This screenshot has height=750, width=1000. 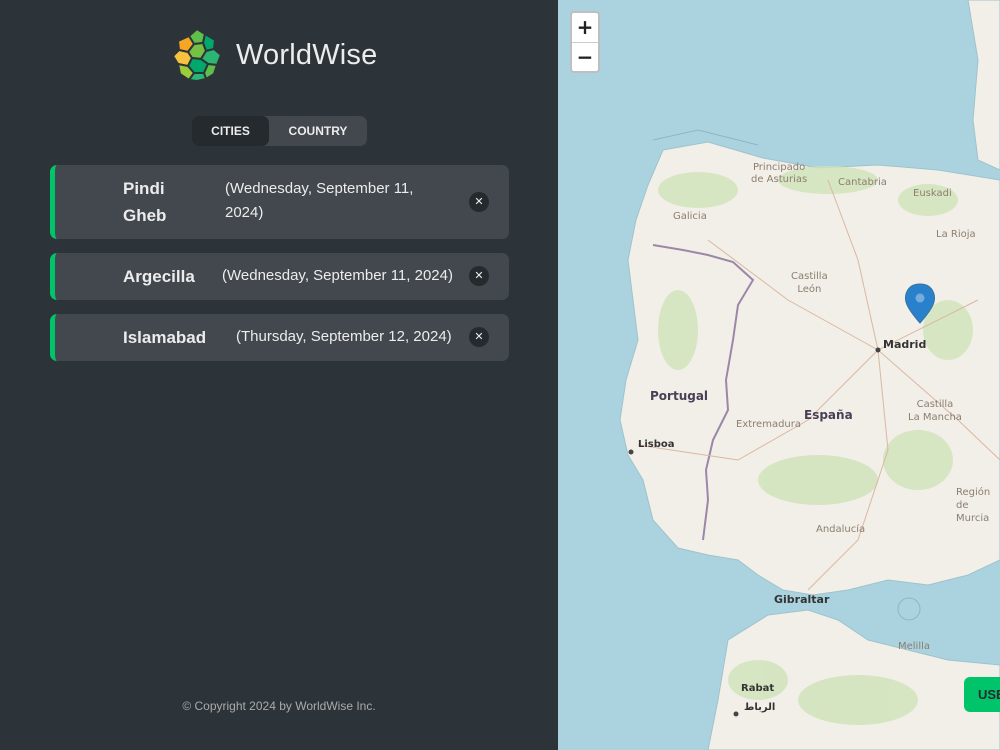 What do you see at coordinates (982, 694) in the screenshot?
I see `use-position-button: USE` at bounding box center [982, 694].